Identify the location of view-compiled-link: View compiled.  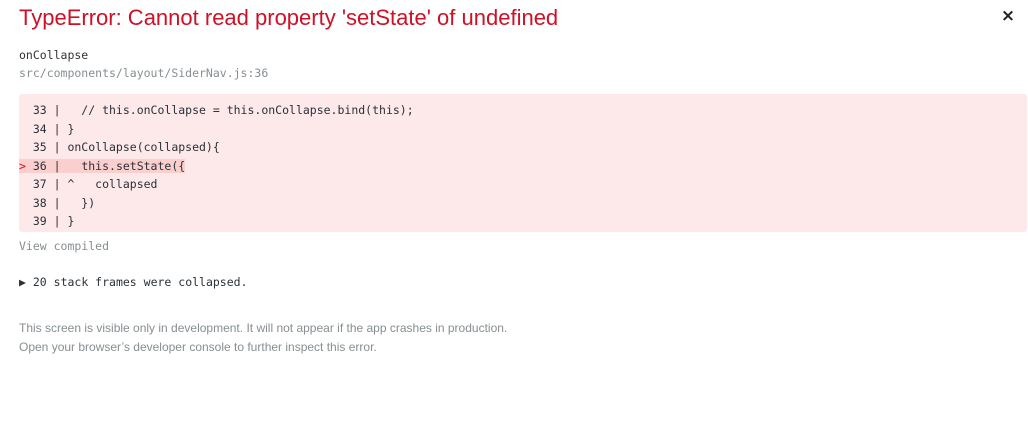
(64, 246).